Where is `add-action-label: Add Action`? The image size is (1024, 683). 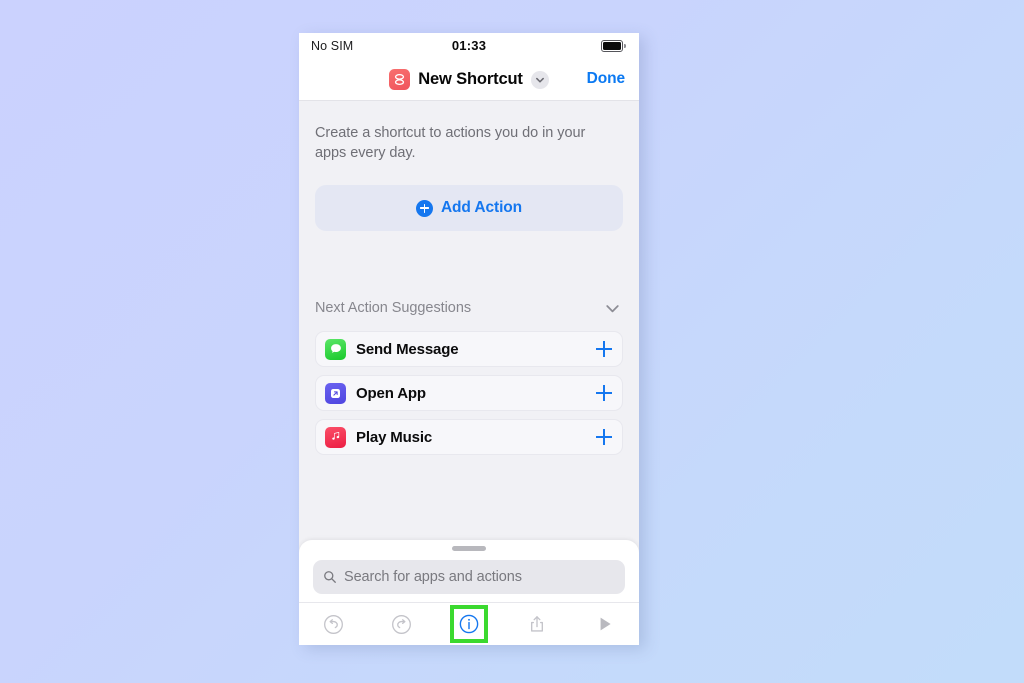 add-action-label: Add Action is located at coordinates (481, 207).